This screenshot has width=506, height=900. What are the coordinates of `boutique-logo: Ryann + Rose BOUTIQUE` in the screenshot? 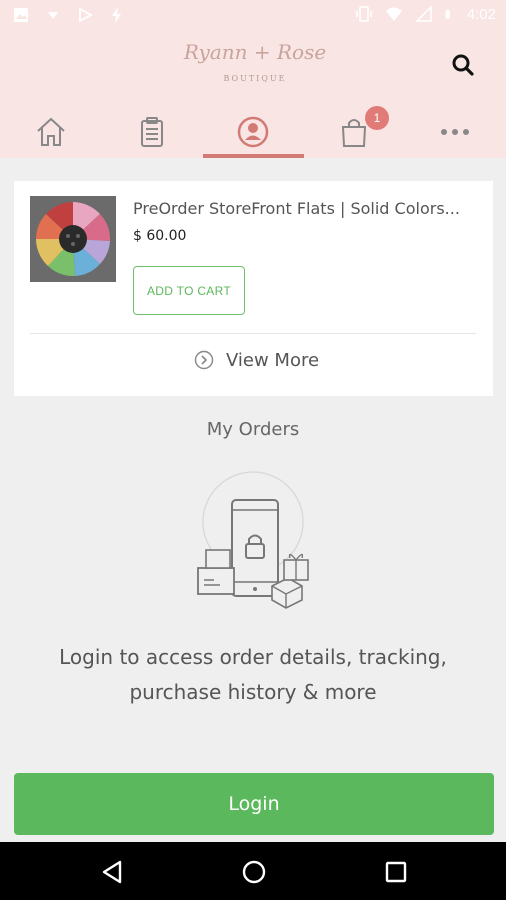 It's located at (255, 64).